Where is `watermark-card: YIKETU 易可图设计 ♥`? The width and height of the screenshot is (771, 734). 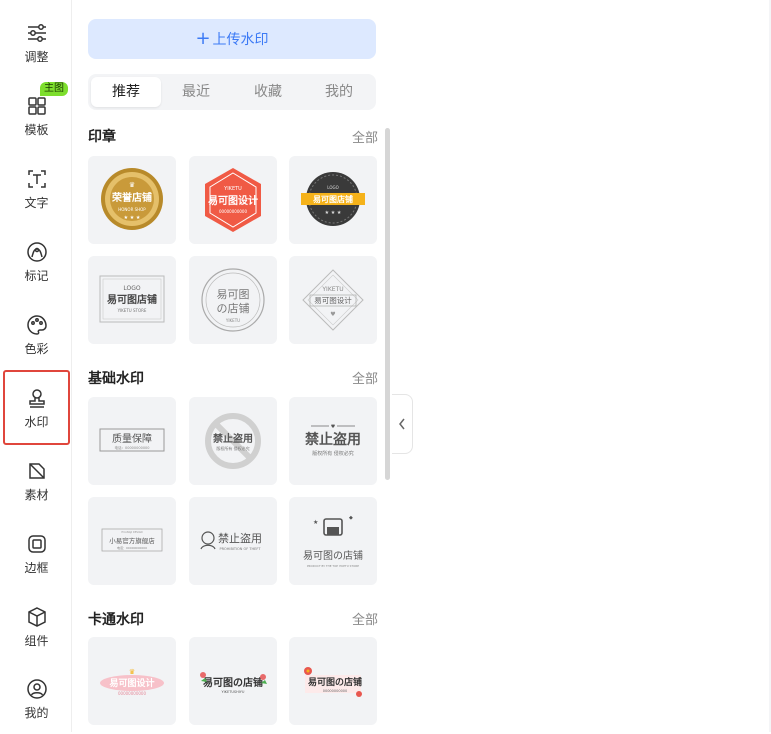
watermark-card: YIKETU 易可图设计 ♥ is located at coordinates (333, 300).